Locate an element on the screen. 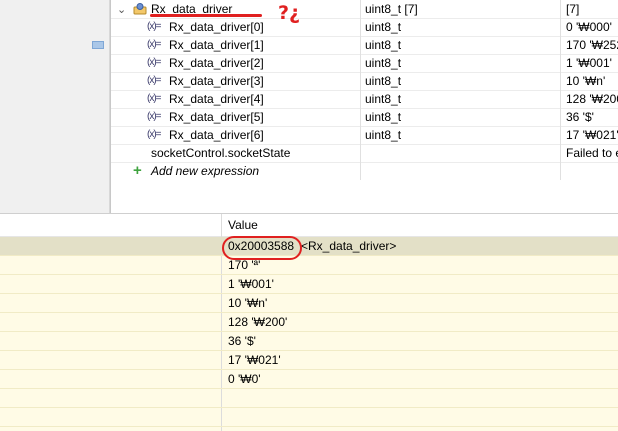 The height and width of the screenshot is (431, 618). expression-row-child: (x)= Rx_data_driver[6] uint8_t 17 '₩021' is located at coordinates (364, 135).